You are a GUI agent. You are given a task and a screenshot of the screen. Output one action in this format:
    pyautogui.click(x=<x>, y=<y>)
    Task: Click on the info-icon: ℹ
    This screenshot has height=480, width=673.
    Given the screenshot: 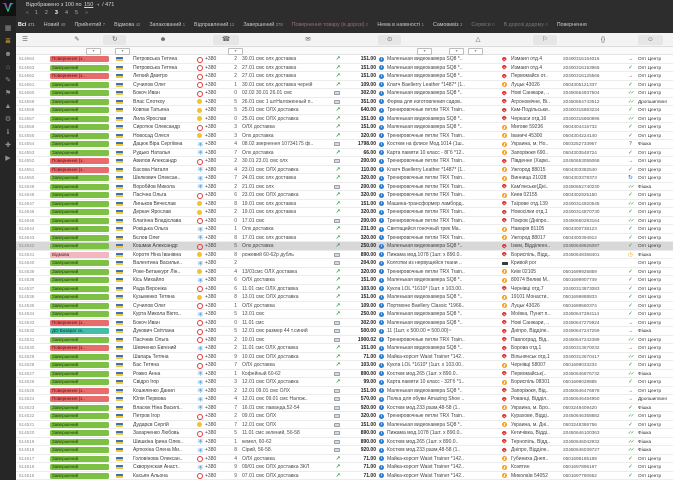 What is the action you would take?
    pyautogui.click(x=8, y=132)
    